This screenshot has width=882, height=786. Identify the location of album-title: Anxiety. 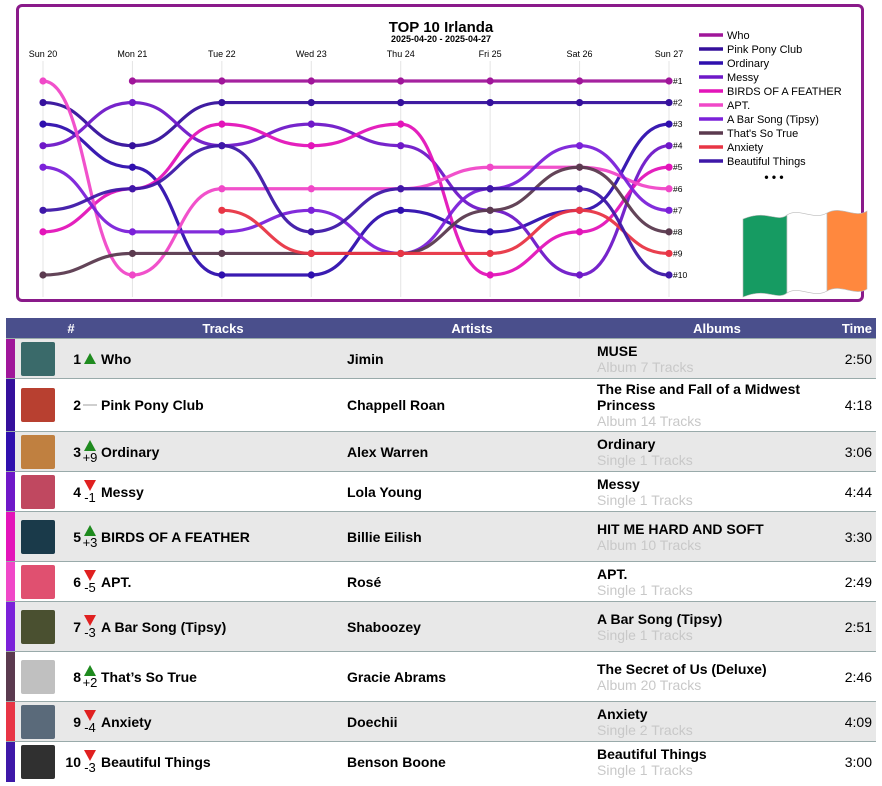
(622, 714).